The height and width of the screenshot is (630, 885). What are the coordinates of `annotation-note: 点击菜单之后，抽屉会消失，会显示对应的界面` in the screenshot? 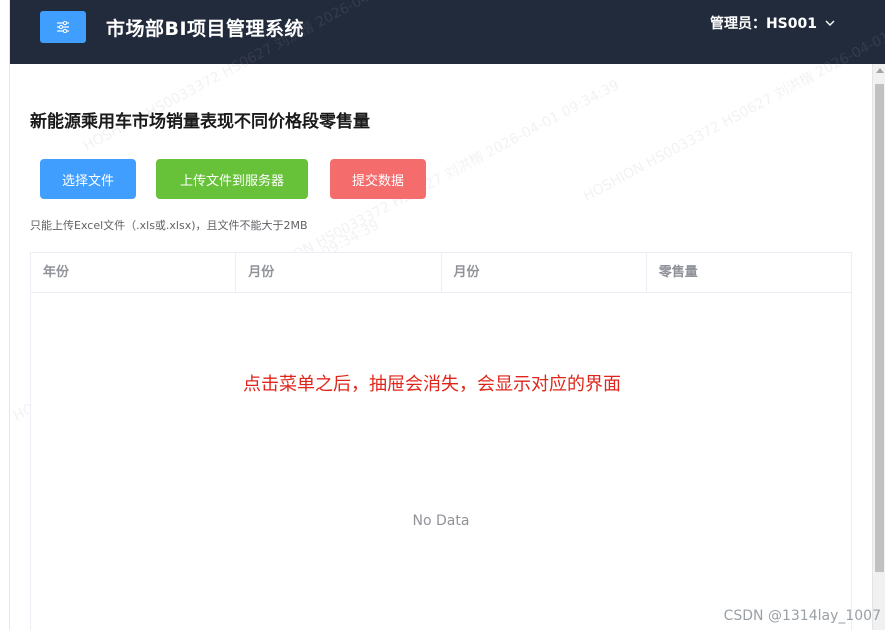 It's located at (432, 384).